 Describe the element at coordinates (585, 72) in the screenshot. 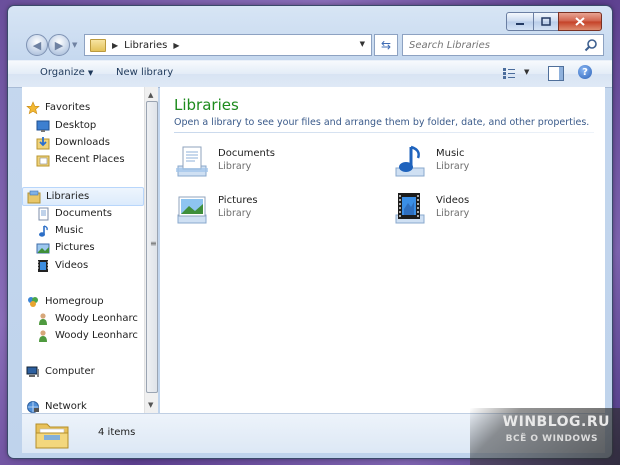

I see `help-icon: ?` at that location.